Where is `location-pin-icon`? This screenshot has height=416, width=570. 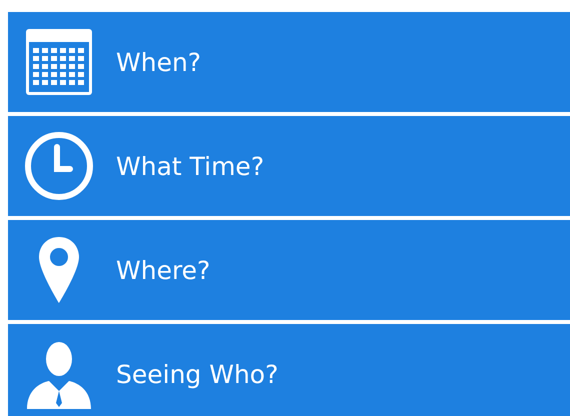 location-pin-icon is located at coordinates (59, 270).